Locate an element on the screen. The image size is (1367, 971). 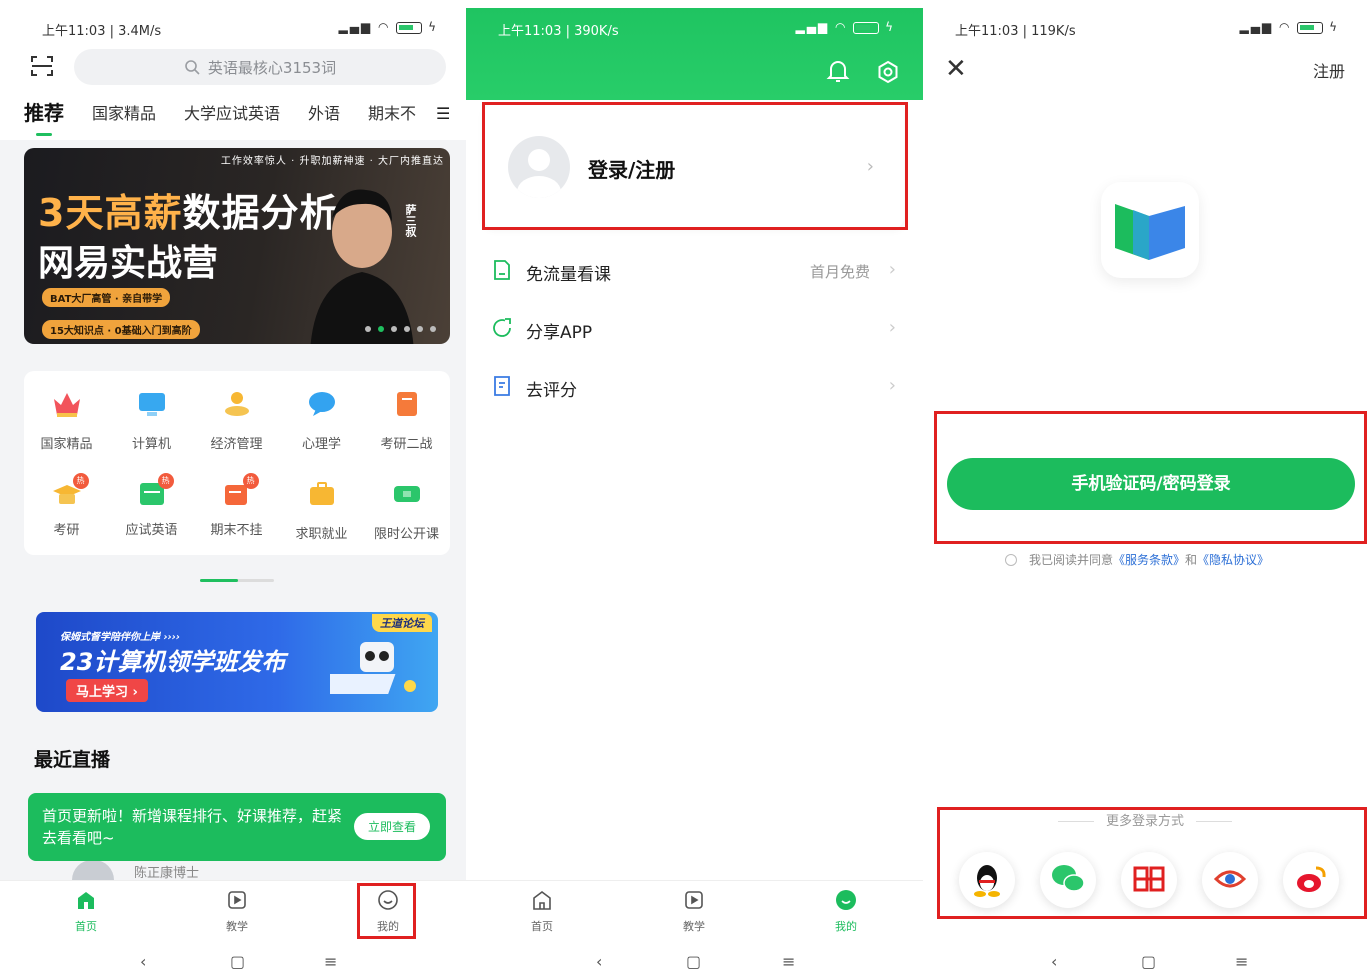
category-tabs: 推荐 国家精品 大学应试英语 外语 期末不 is located at coordinates (220, 116).